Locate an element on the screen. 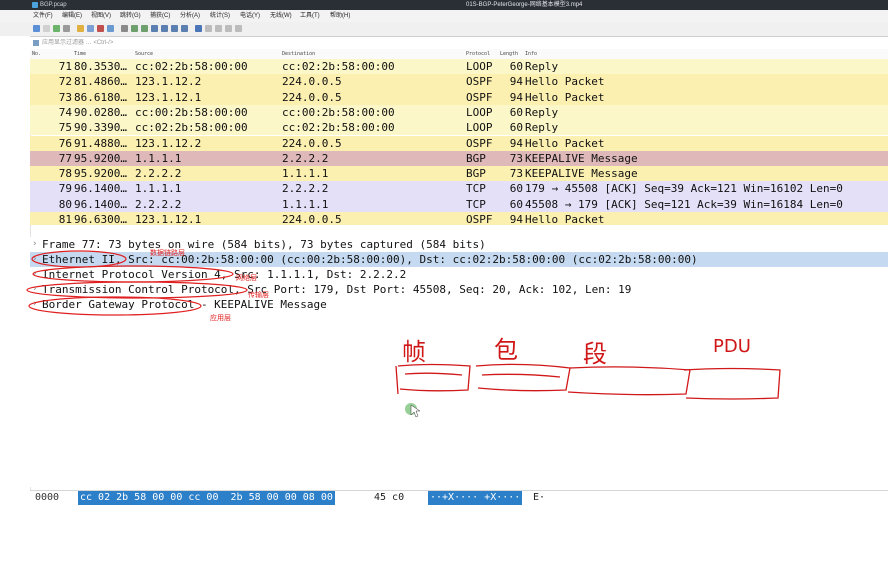 This screenshot has width=888, height=575. cell-proto: TCP is located at coordinates (476, 189).